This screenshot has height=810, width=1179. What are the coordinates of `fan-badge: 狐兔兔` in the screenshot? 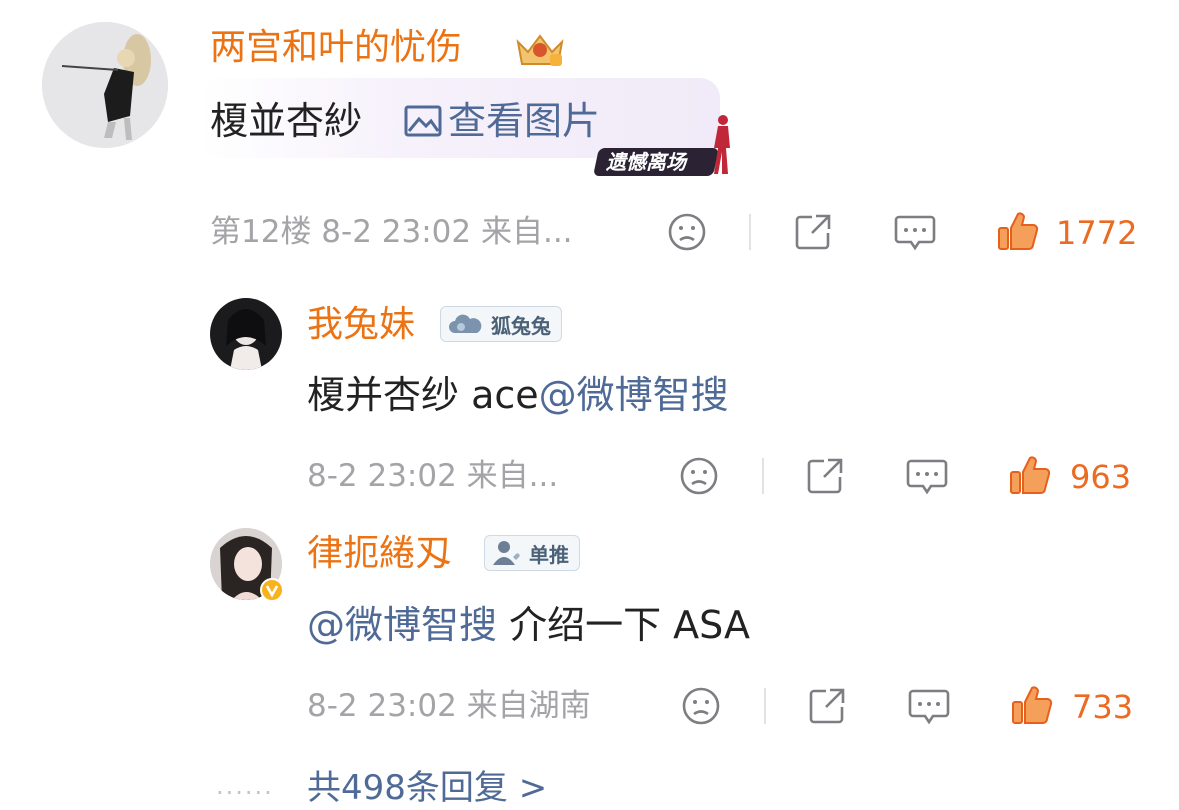 It's located at (501, 324).